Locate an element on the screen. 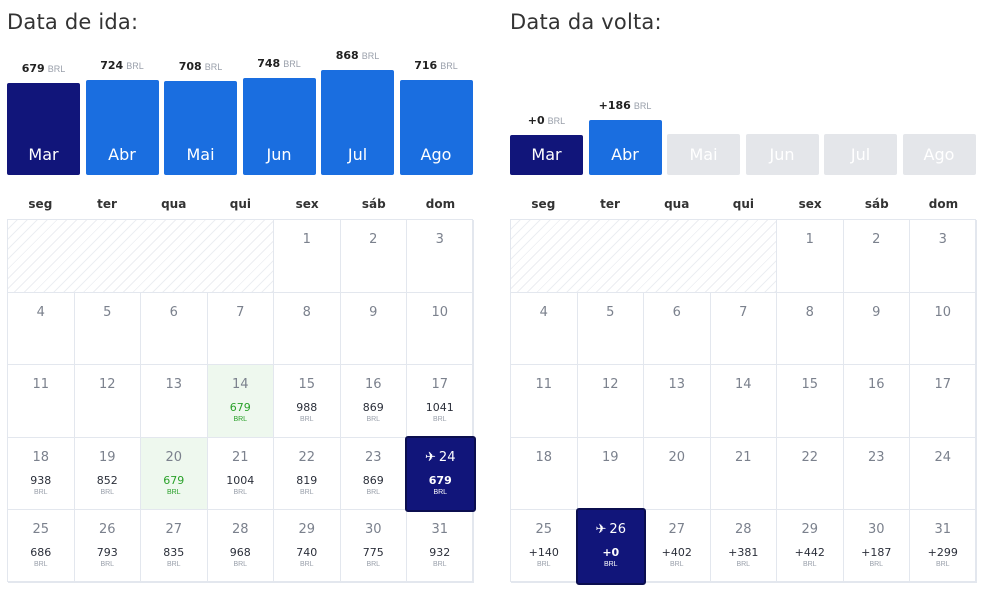  day-number-text: 5 is located at coordinates (610, 312).